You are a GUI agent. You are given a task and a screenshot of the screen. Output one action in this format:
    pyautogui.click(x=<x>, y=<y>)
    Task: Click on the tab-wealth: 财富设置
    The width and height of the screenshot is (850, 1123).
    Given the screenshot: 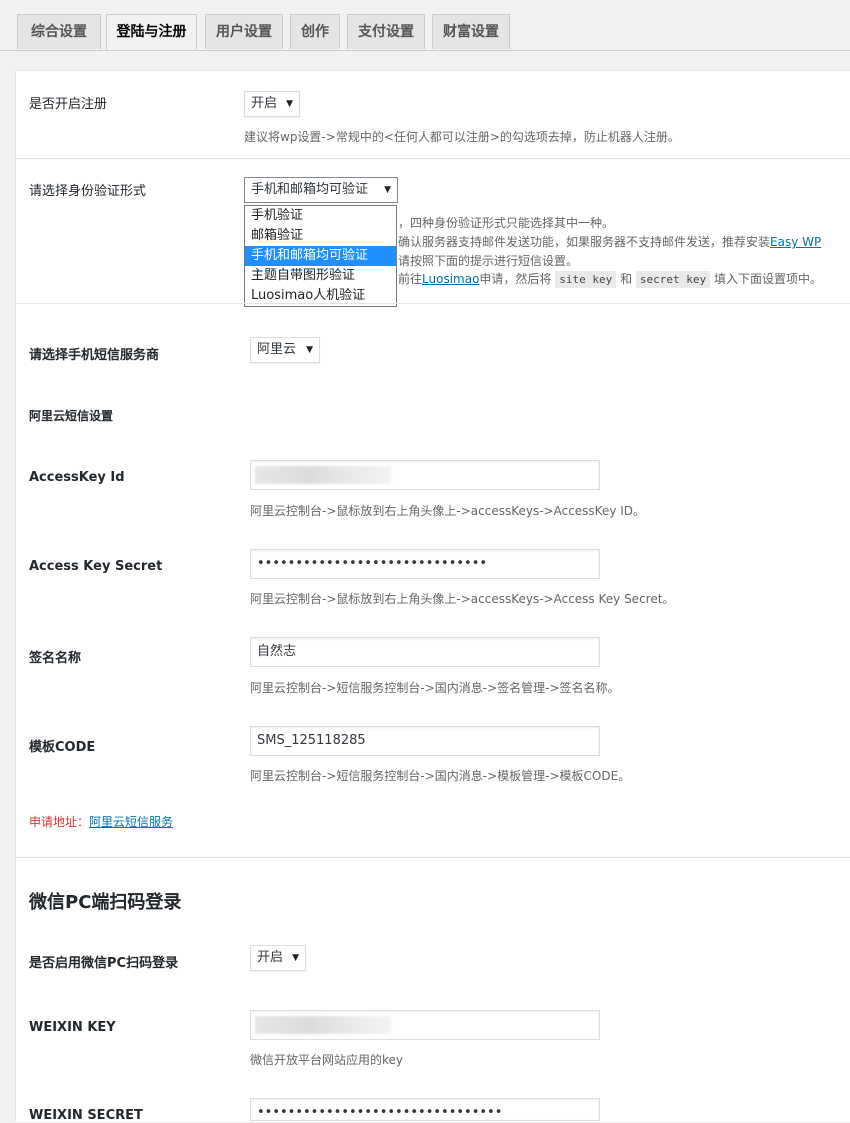 What is the action you would take?
    pyautogui.click(x=471, y=31)
    